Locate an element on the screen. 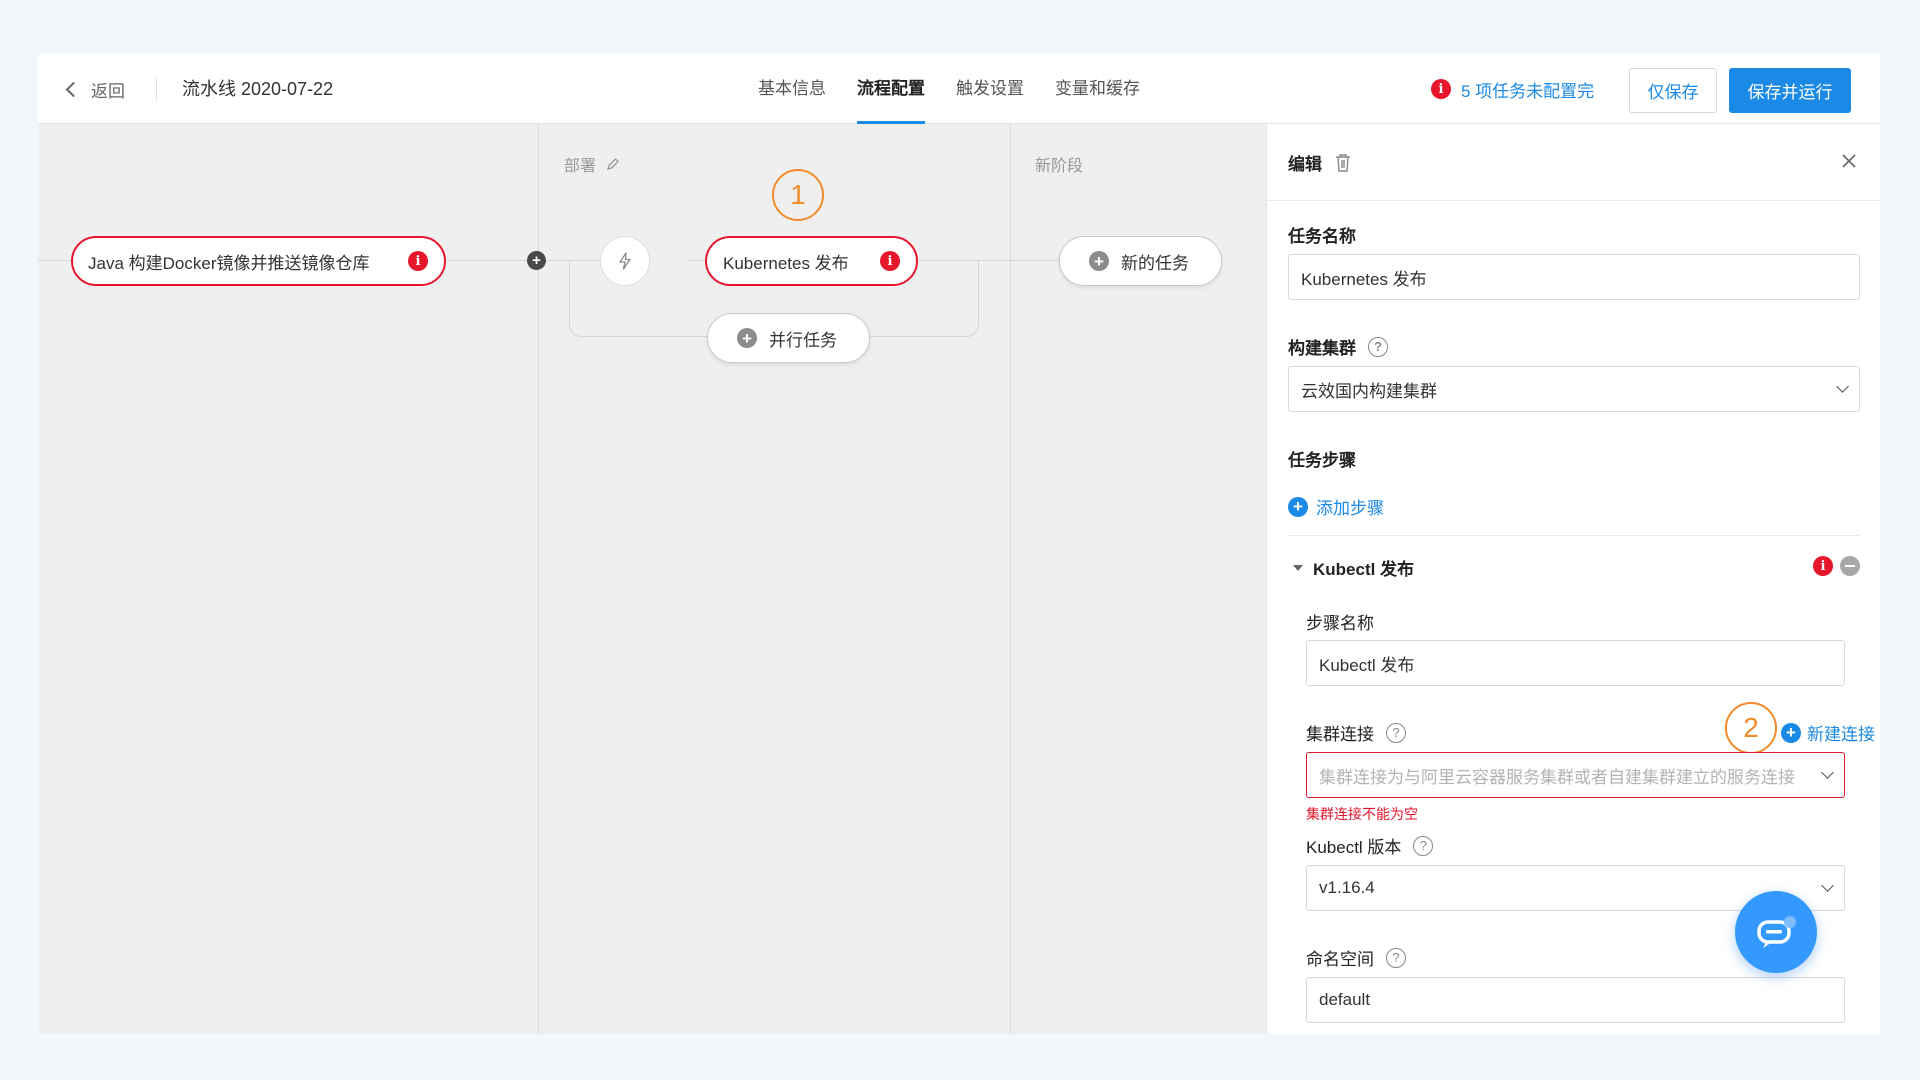 The width and height of the screenshot is (1920, 1080). task-steps-label: 任务步骤 is located at coordinates (1322, 460).